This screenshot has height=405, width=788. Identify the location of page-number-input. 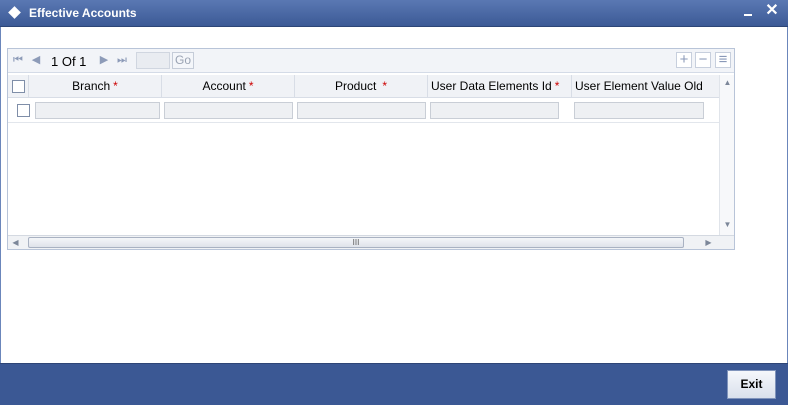
(153, 60).